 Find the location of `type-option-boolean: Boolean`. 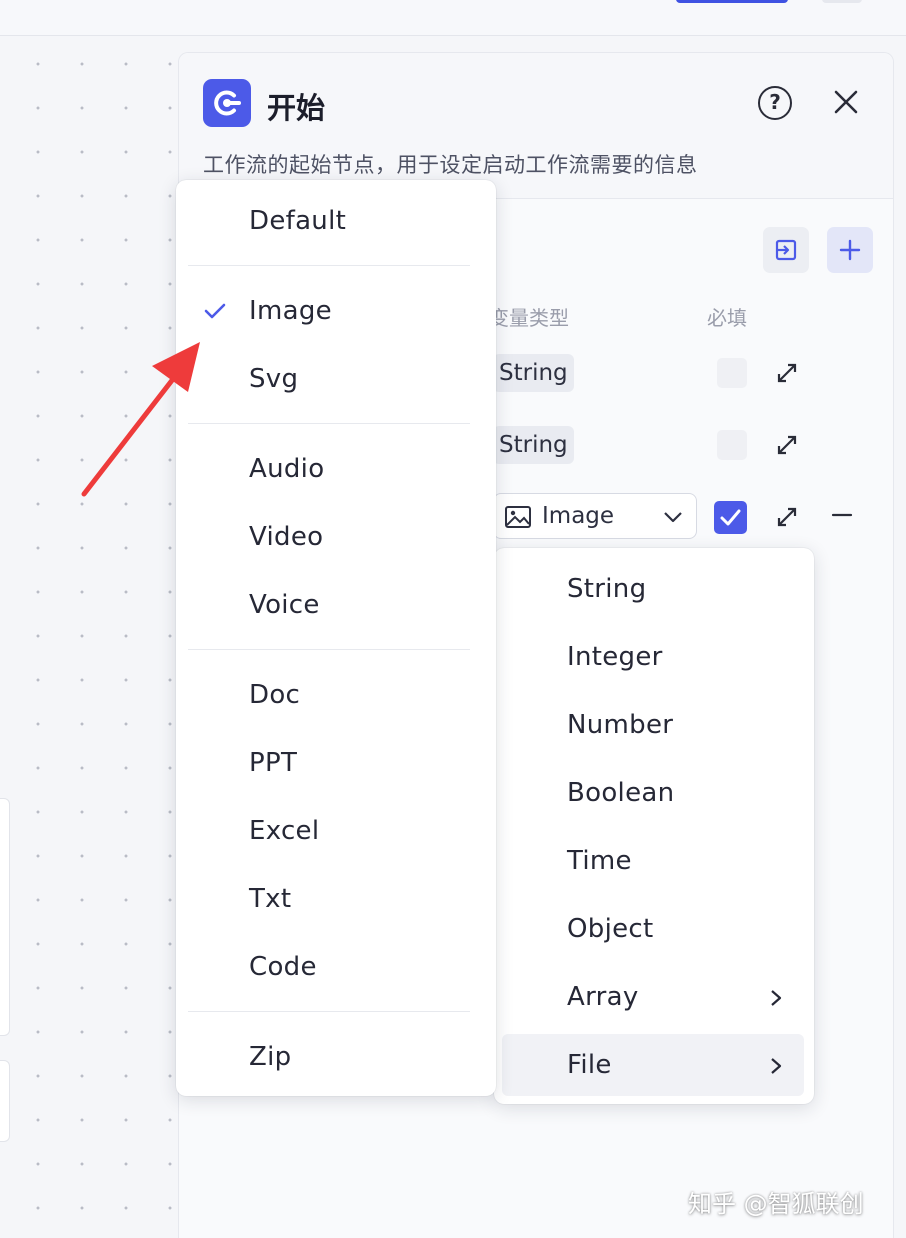

type-option-boolean: Boolean is located at coordinates (620, 793).